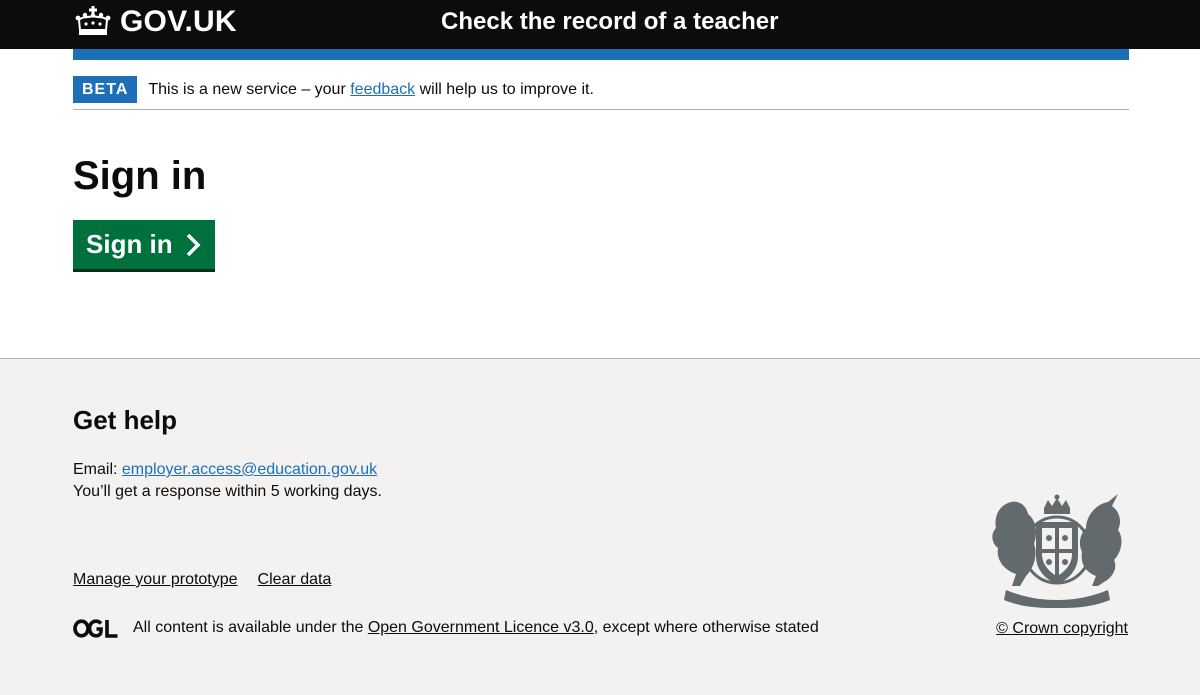 The width and height of the screenshot is (1200, 695). What do you see at coordinates (1062, 629) in the screenshot?
I see `crown-copyright-link: © Crown copyright` at bounding box center [1062, 629].